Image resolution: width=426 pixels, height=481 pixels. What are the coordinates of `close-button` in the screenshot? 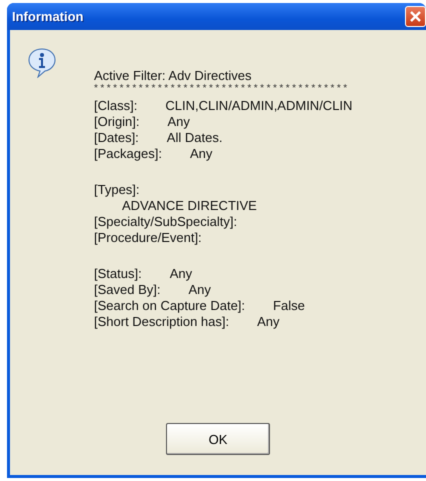 It's located at (415, 16).